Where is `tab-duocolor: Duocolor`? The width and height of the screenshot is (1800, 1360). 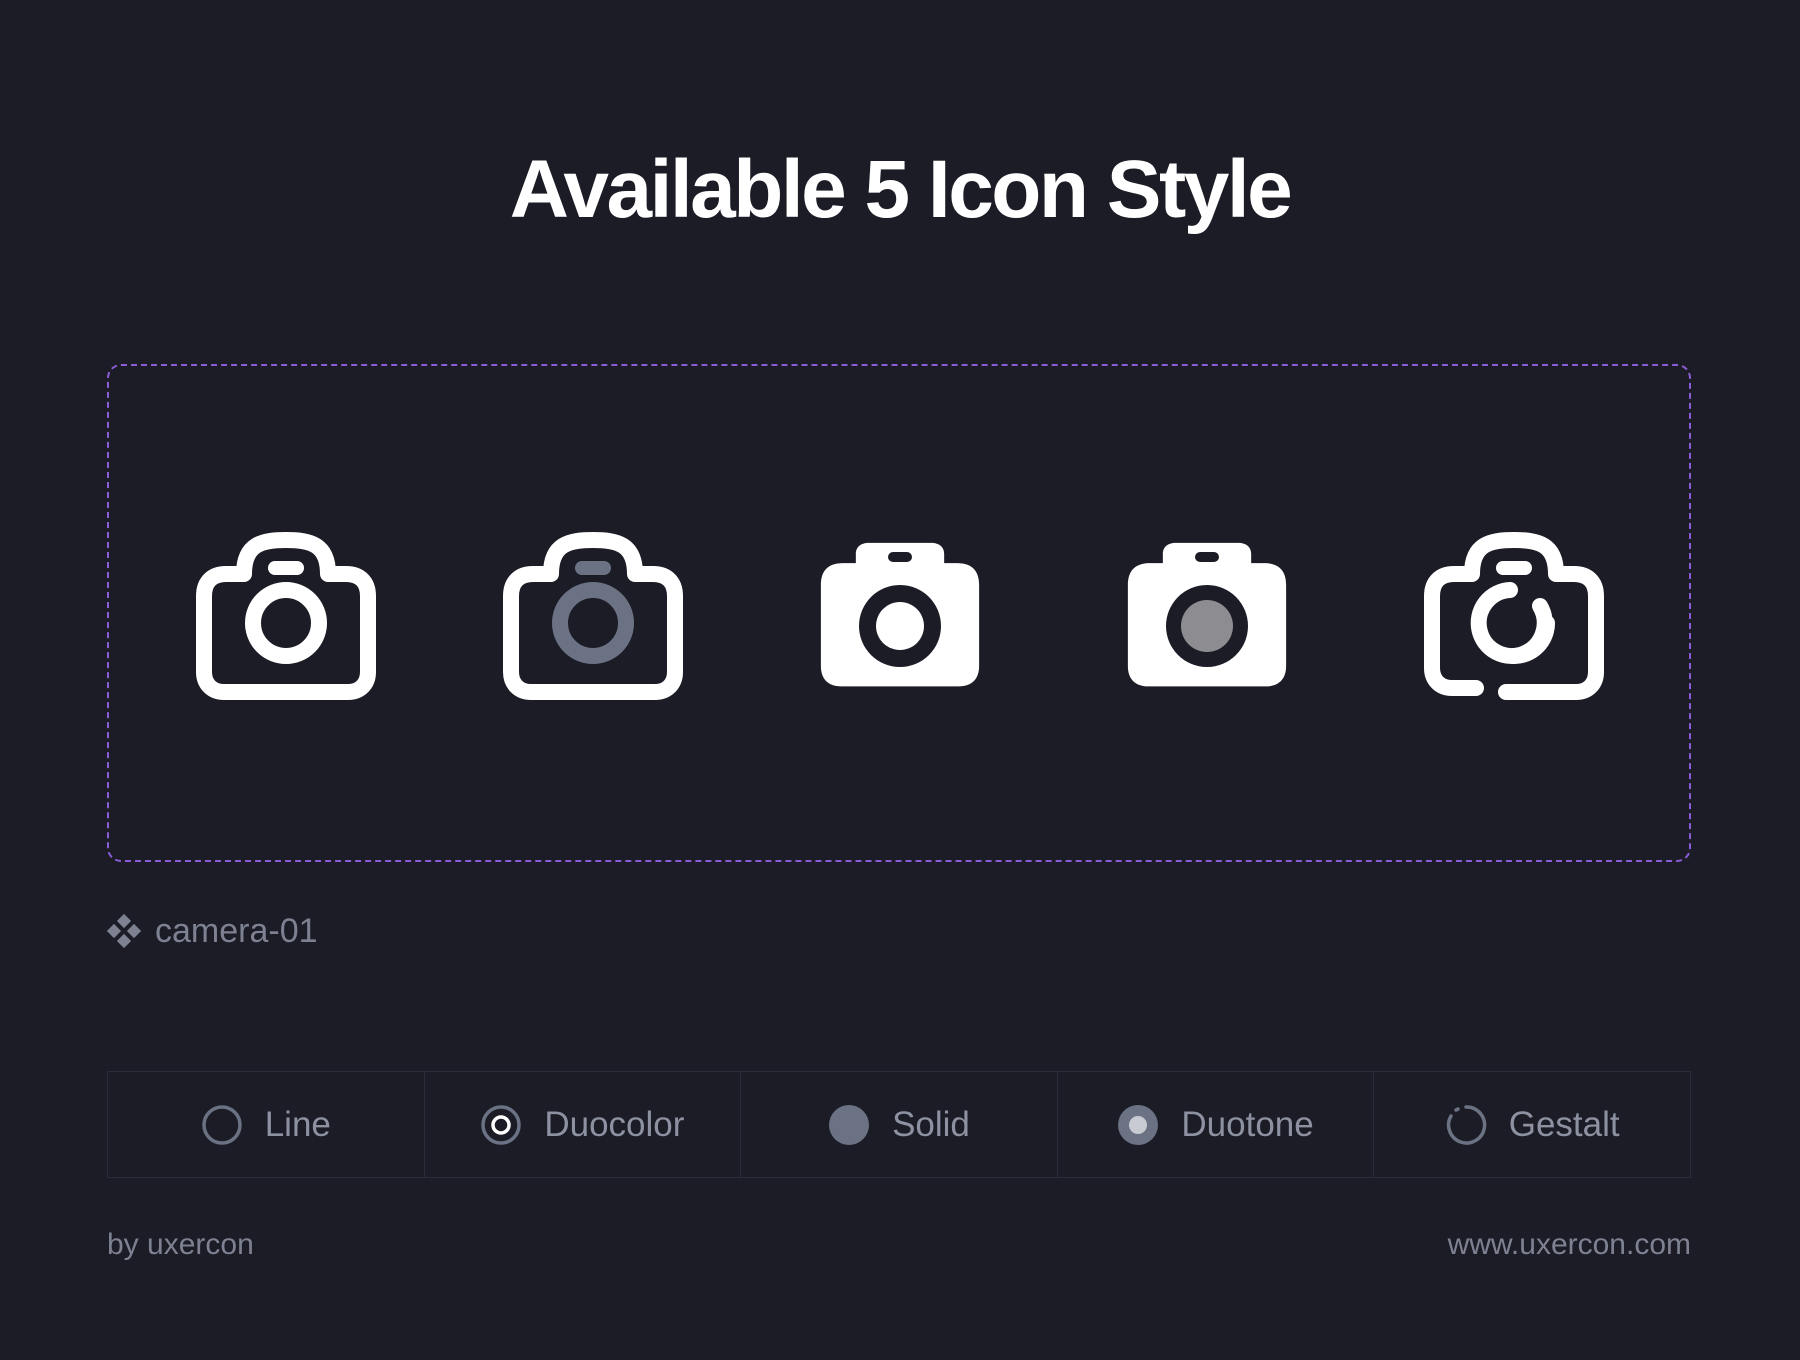 tab-duocolor: Duocolor is located at coordinates (583, 1124).